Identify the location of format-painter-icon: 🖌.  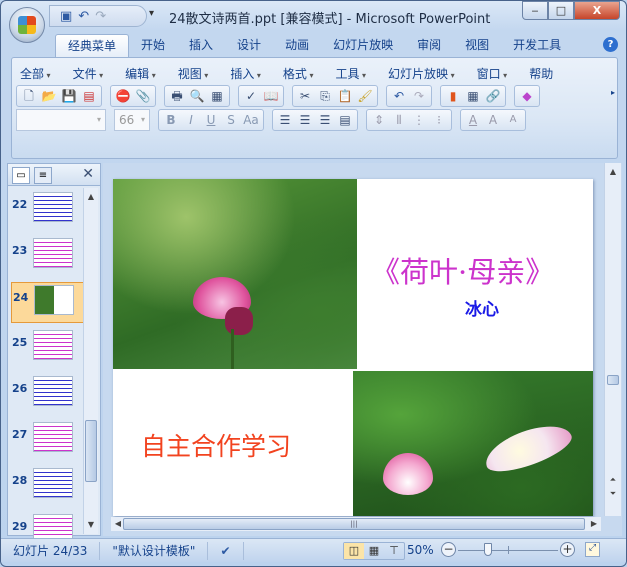
(365, 96).